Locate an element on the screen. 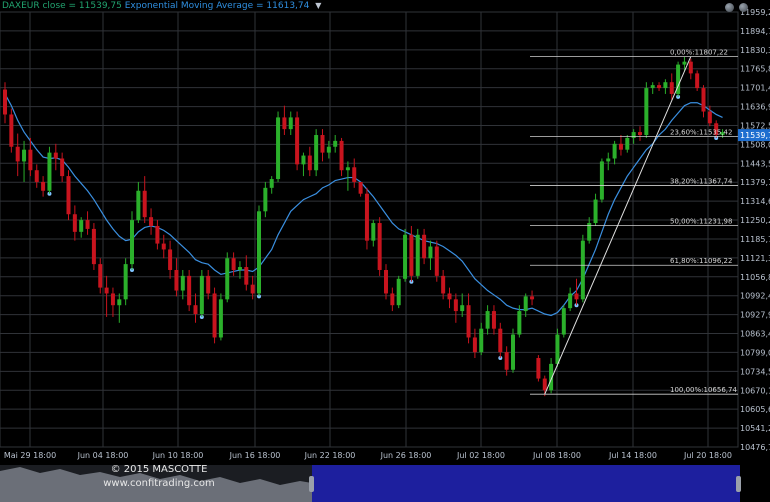 The image size is (770, 502). legend-dropdown-icon: ▼ is located at coordinates (318, 5).